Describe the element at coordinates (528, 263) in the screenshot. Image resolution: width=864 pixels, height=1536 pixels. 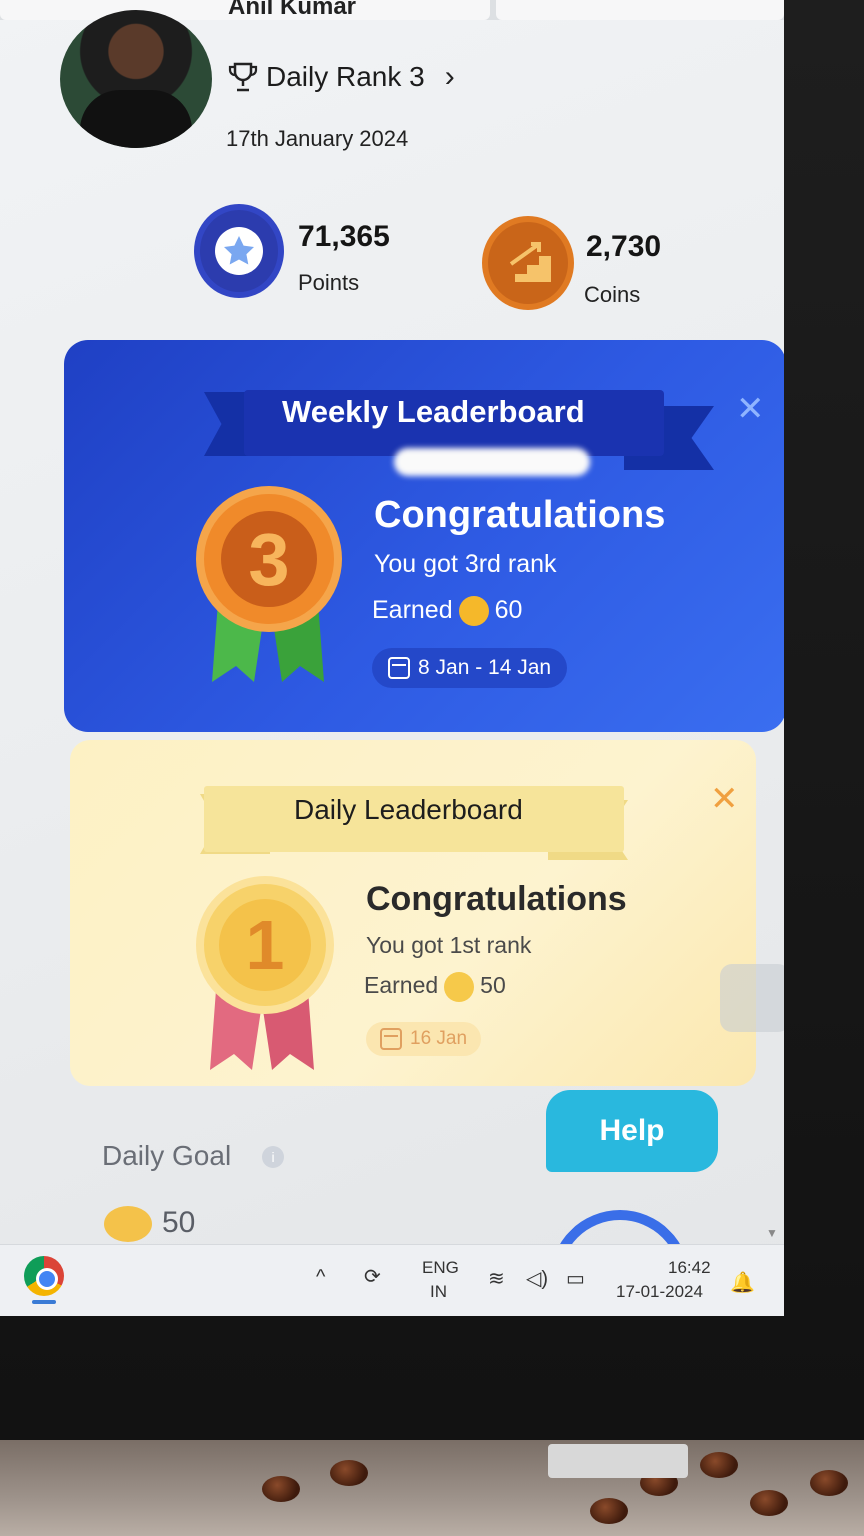
I see `stairs-arrow-icon` at that location.